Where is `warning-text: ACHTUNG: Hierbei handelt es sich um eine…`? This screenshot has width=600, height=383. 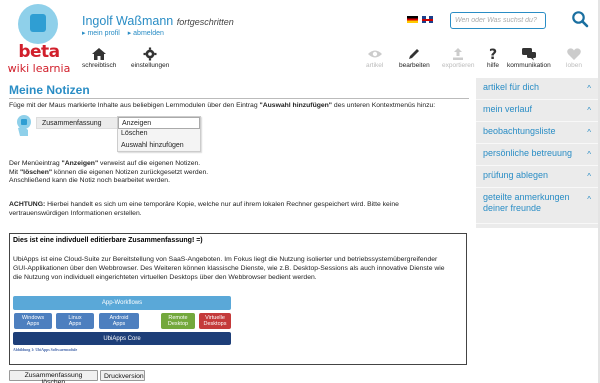
warning-text: ACHTUNG: Hierbei handelt es sich um eine… is located at coordinates (204, 209).